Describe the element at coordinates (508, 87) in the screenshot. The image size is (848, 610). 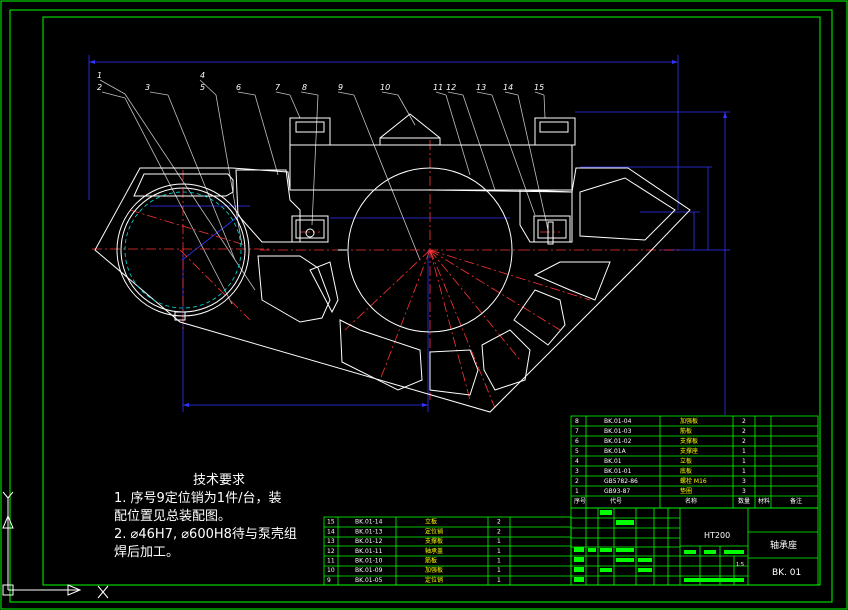
I see `balloon-14: 14` at that location.